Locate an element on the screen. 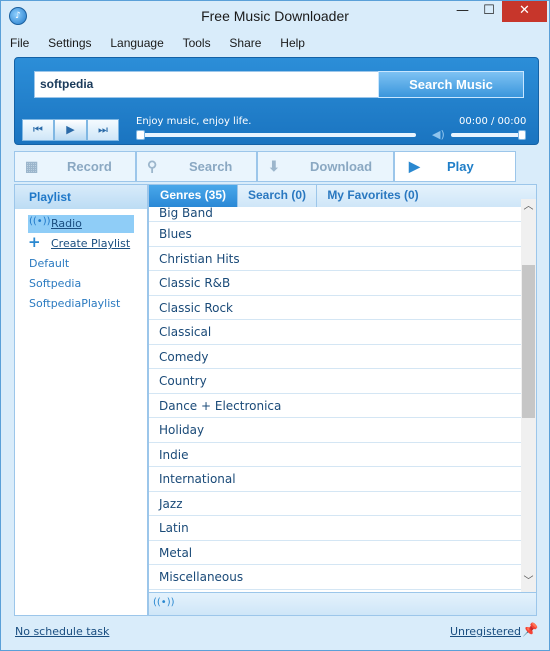 The image size is (550, 651). radio-item: ((•)) Radio is located at coordinates (81, 224).